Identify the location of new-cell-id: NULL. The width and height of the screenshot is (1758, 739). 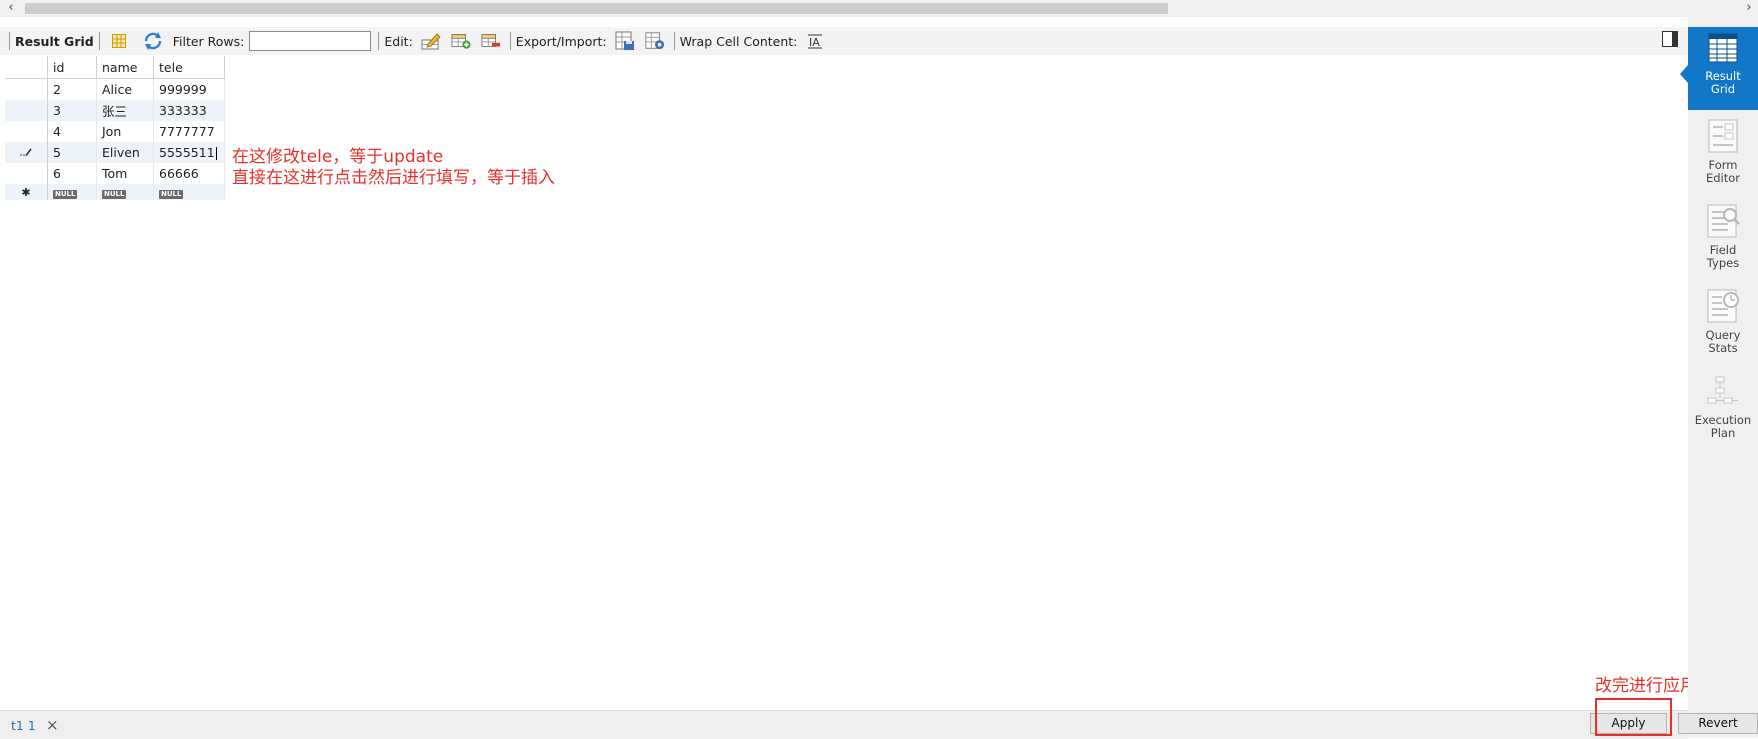
(72, 192).